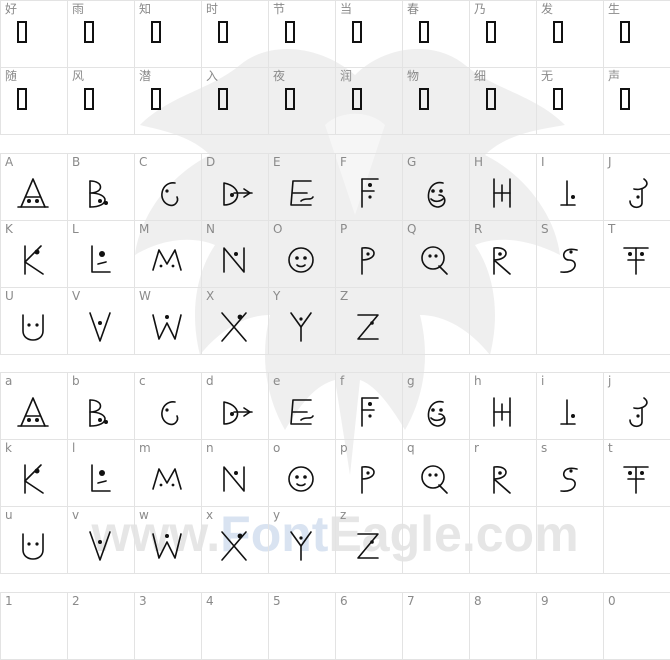 The image size is (670, 660). What do you see at coordinates (210, 448) in the screenshot?
I see `glyph-label: n` at bounding box center [210, 448].